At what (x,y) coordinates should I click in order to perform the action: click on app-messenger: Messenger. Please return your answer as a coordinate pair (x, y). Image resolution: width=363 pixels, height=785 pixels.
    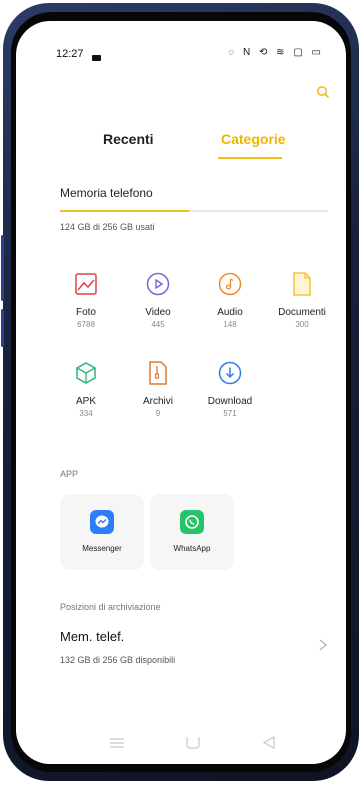
    Looking at the image, I should click on (102, 532).